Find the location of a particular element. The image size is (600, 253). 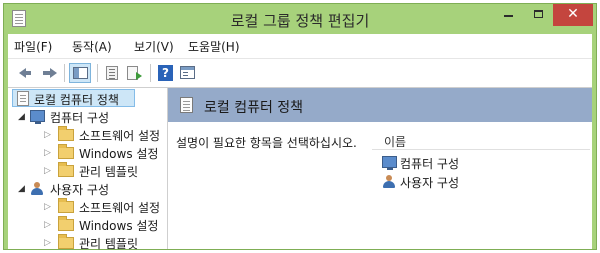

list-item-computer-configuration: 컴퓨터 구성 is located at coordinates (442, 163).